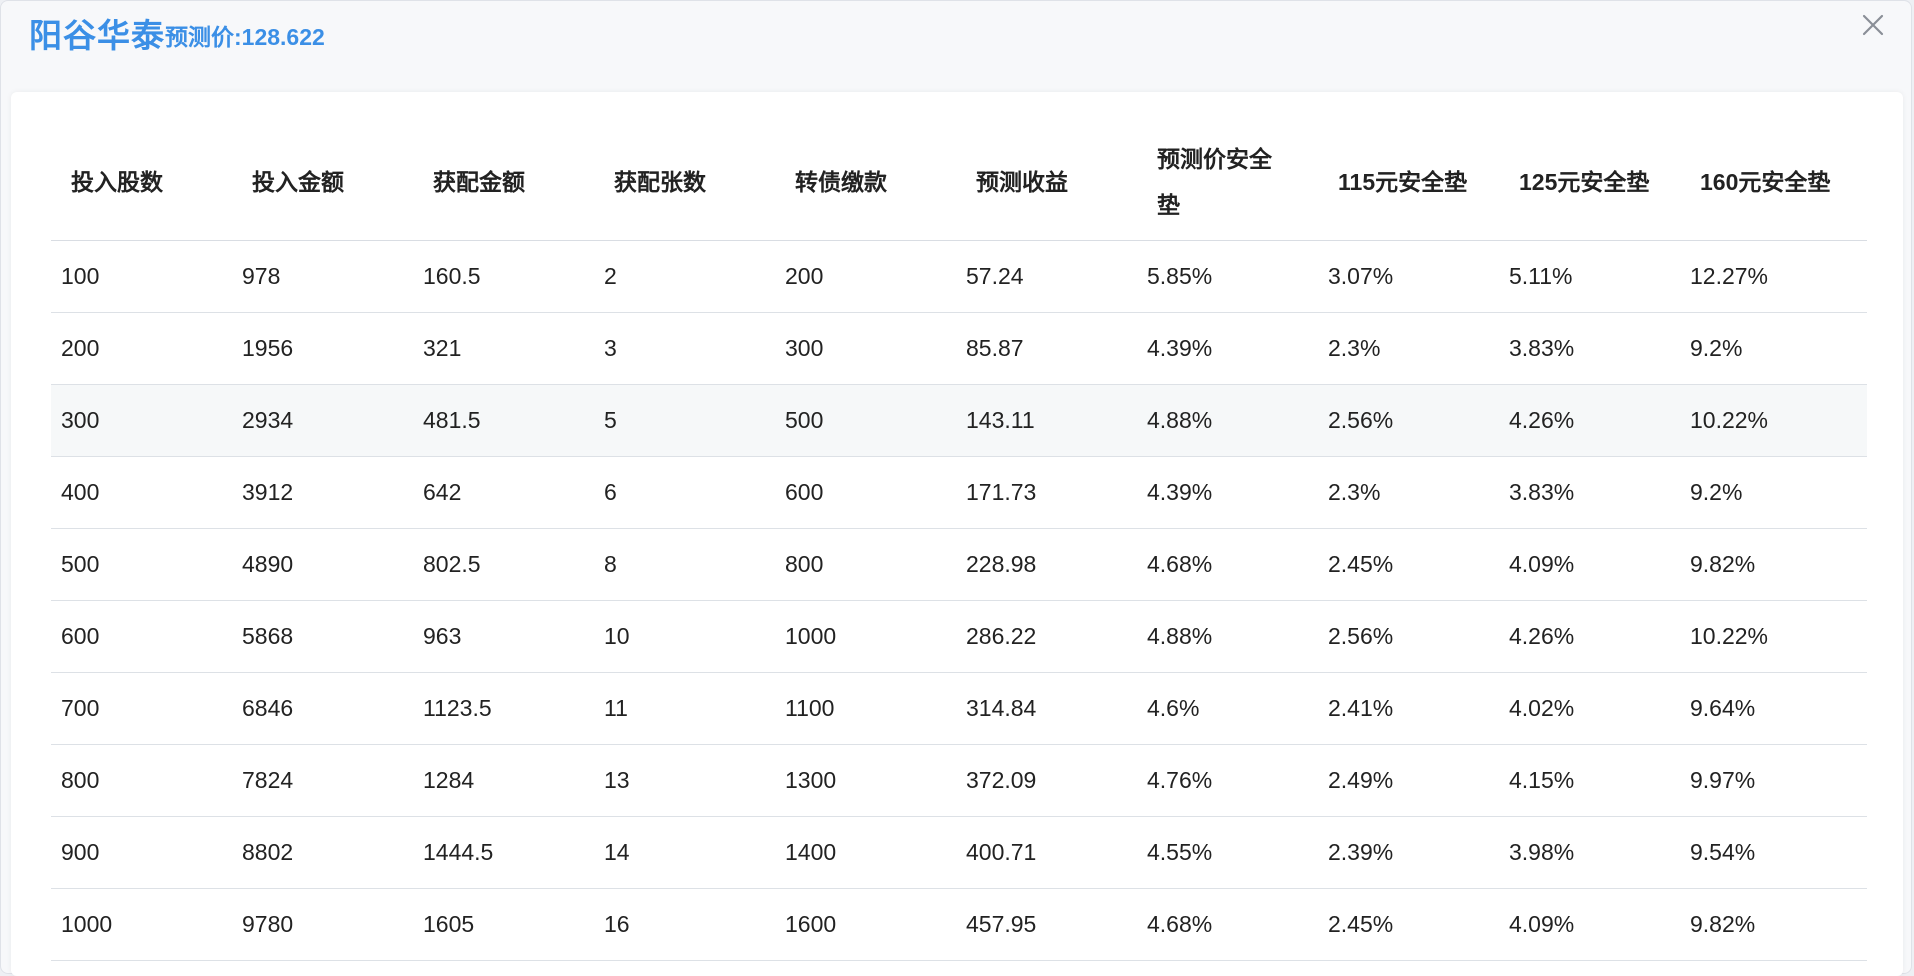 Image resolution: width=1914 pixels, height=976 pixels. What do you see at coordinates (141, 708) in the screenshot?
I see `table-cell: 700` at bounding box center [141, 708].